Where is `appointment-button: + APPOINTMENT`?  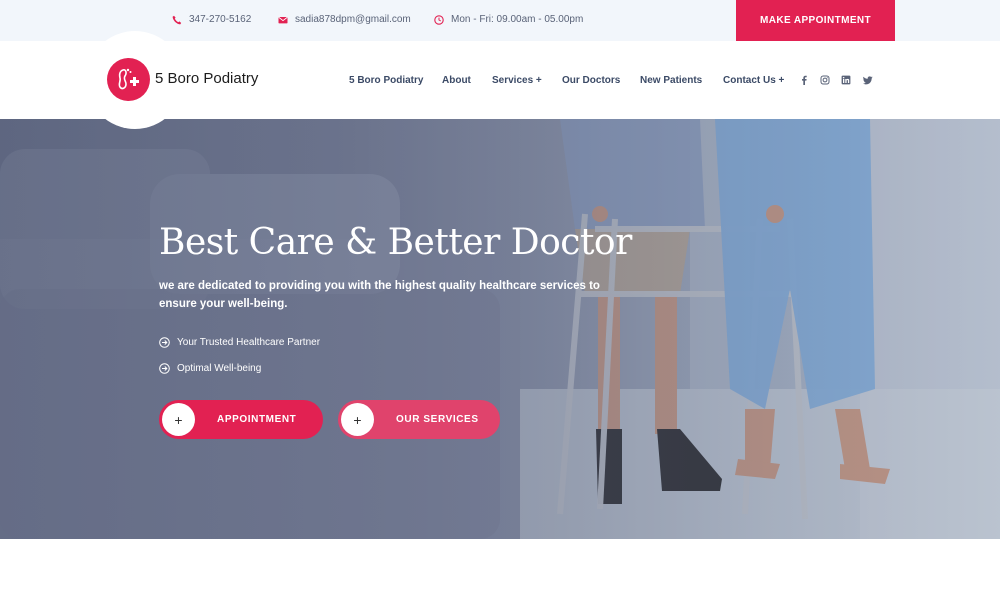
appointment-button: + APPOINTMENT is located at coordinates (241, 419).